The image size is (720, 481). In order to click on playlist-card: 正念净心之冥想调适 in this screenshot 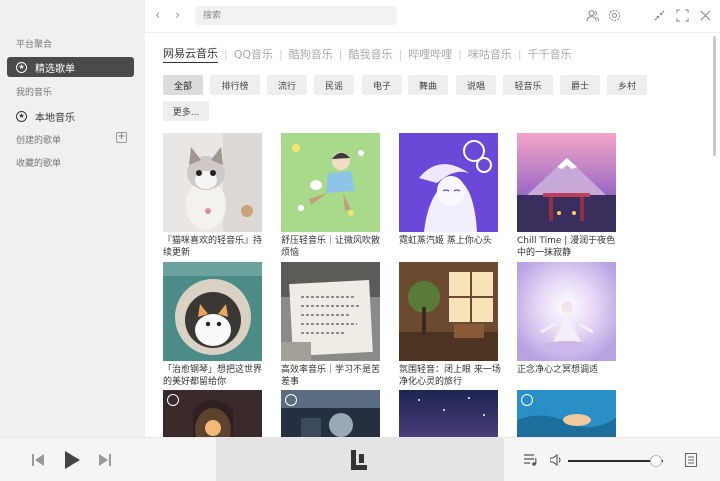, I will do `click(566, 319)`.